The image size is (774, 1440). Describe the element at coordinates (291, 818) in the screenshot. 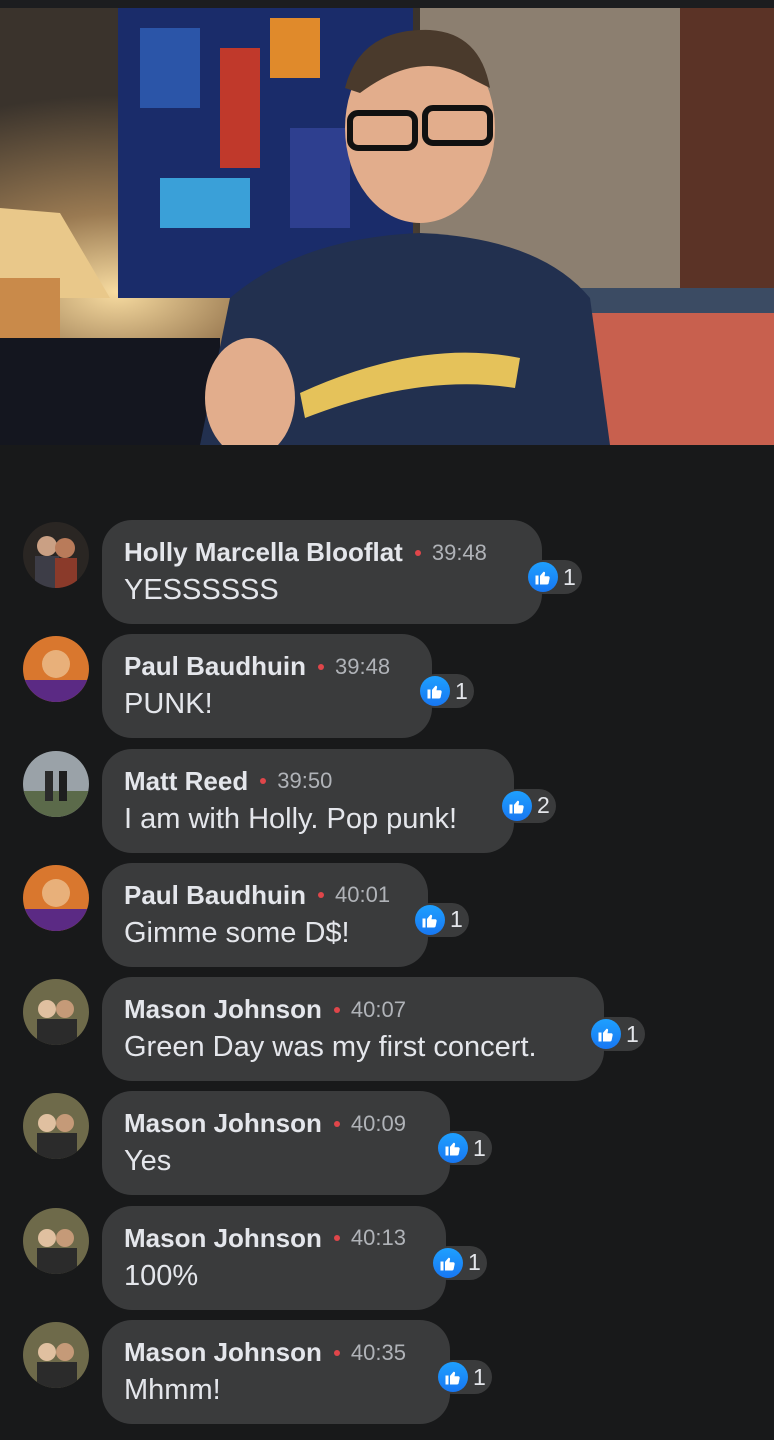

I see `comment-text: I am with Holly. Pop punk!` at that location.